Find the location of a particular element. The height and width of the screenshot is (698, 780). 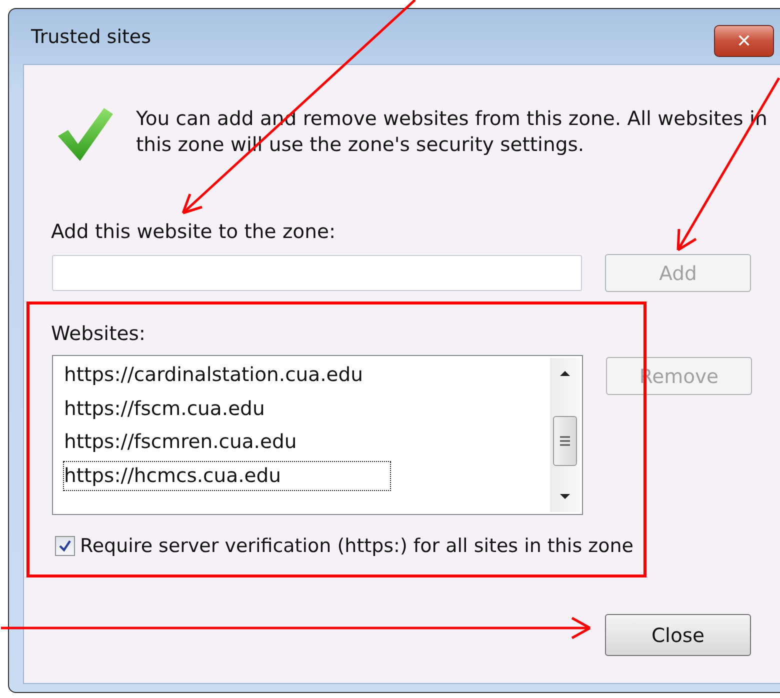

checkmark-icon is located at coordinates (85, 134).